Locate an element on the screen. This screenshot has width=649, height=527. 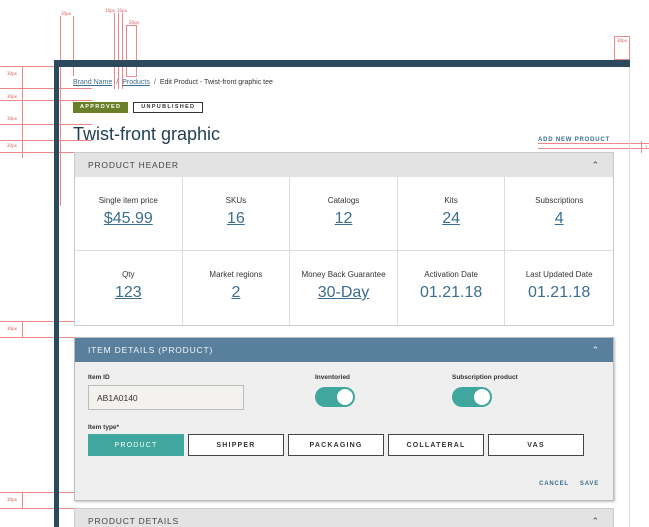
app-right-border is located at coordinates (629, 297).